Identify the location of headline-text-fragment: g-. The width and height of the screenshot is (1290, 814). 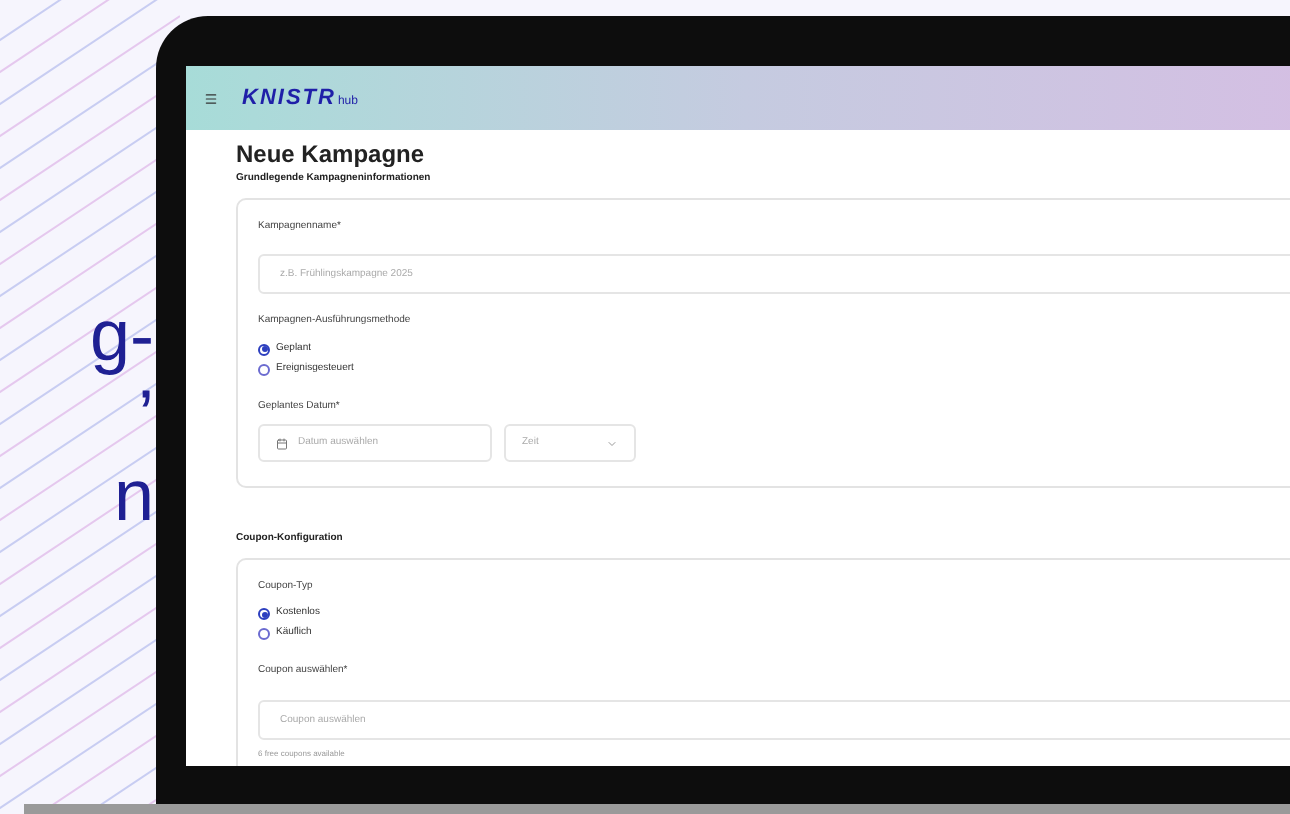
(121, 336).